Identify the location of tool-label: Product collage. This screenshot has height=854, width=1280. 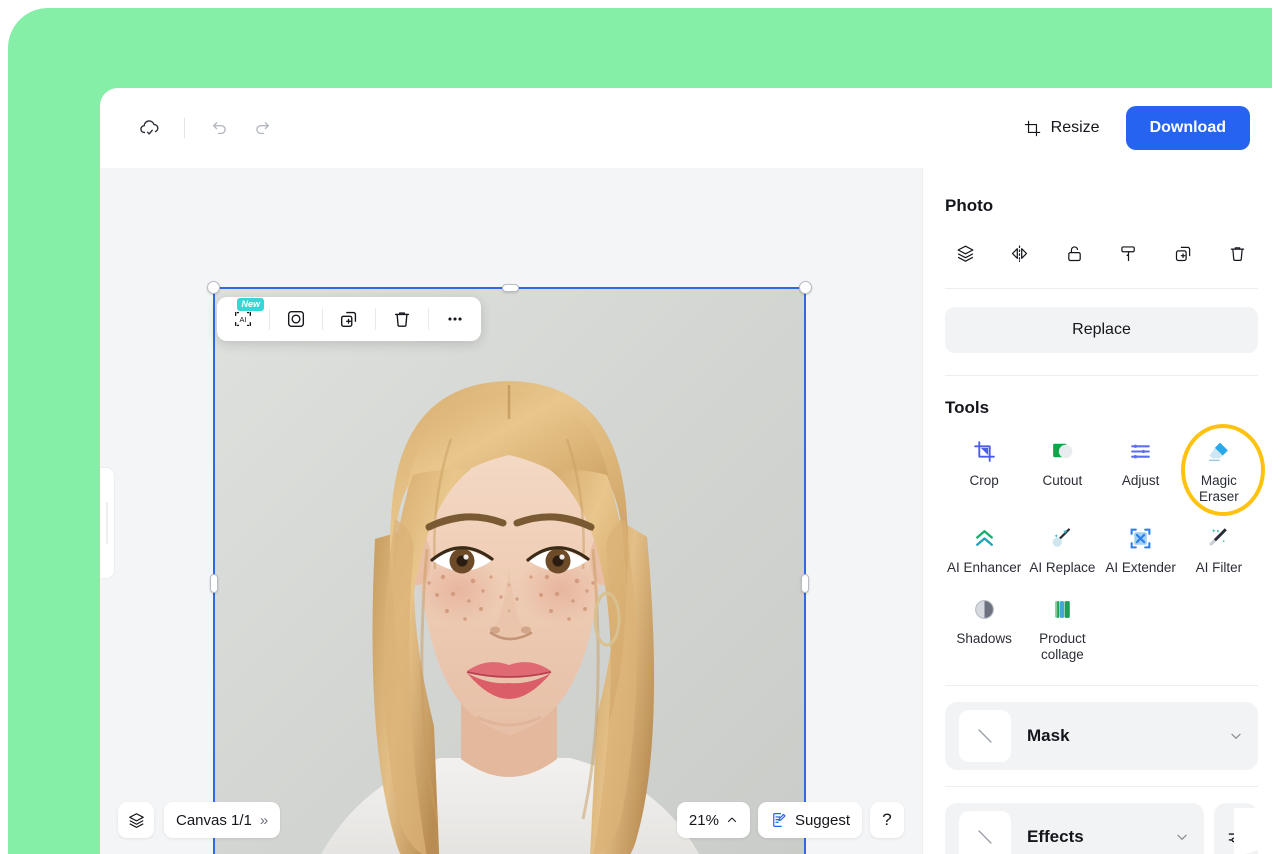
(1062, 646).